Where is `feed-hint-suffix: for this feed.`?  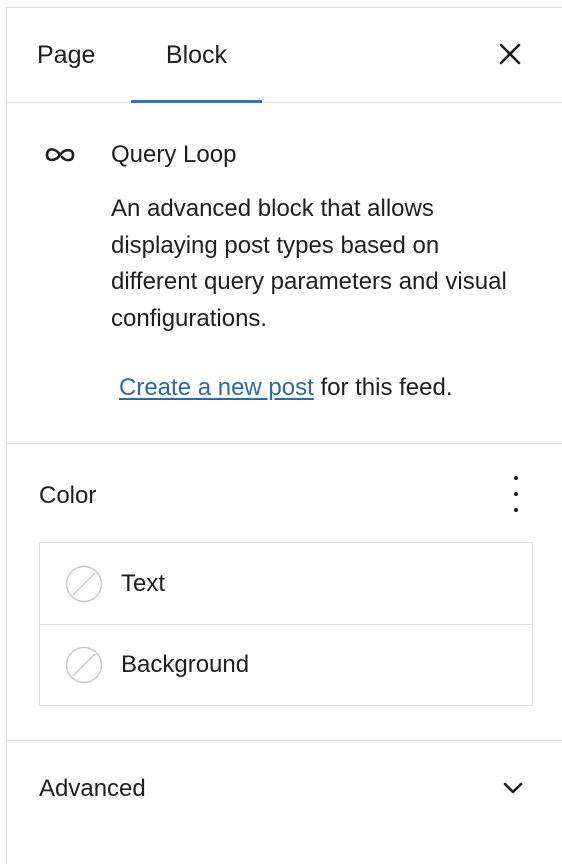 feed-hint-suffix: for this feed. is located at coordinates (383, 387).